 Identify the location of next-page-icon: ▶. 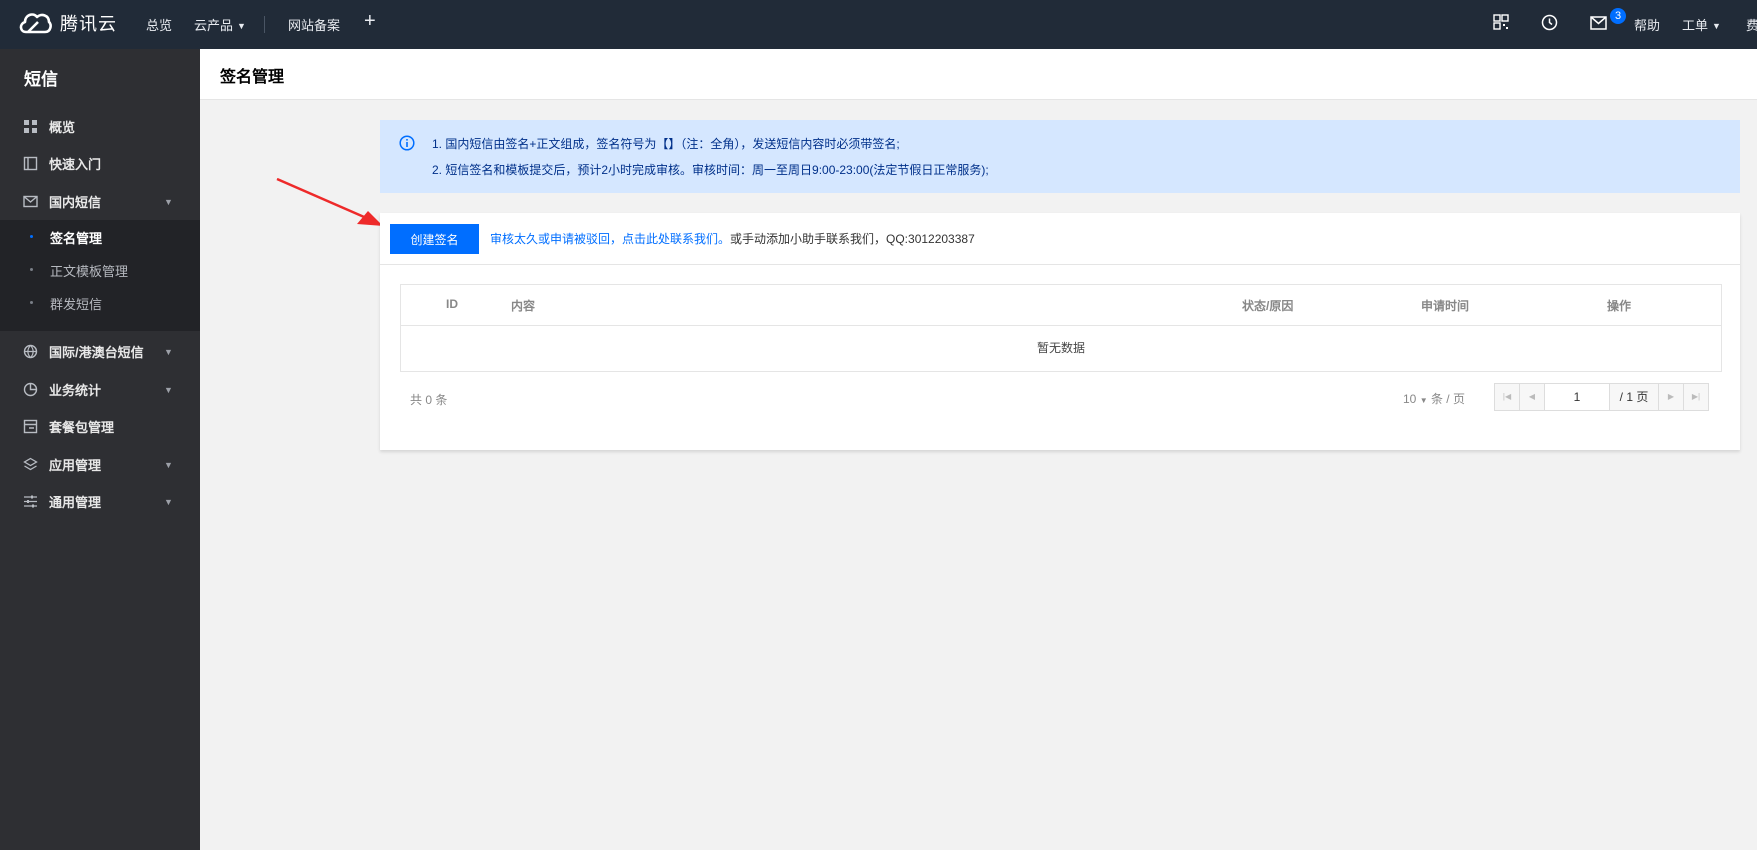
(1671, 397).